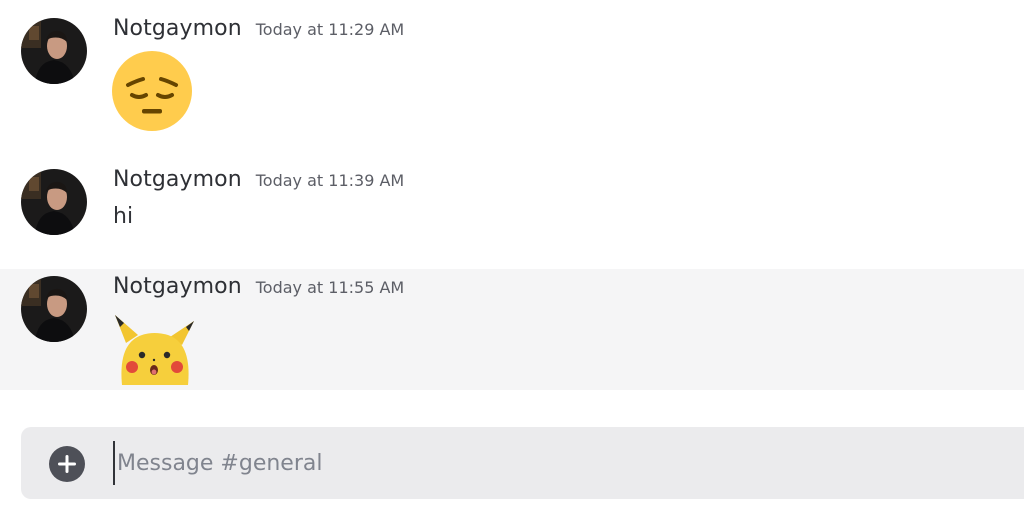  I want to click on message-composer, so click(522, 463).